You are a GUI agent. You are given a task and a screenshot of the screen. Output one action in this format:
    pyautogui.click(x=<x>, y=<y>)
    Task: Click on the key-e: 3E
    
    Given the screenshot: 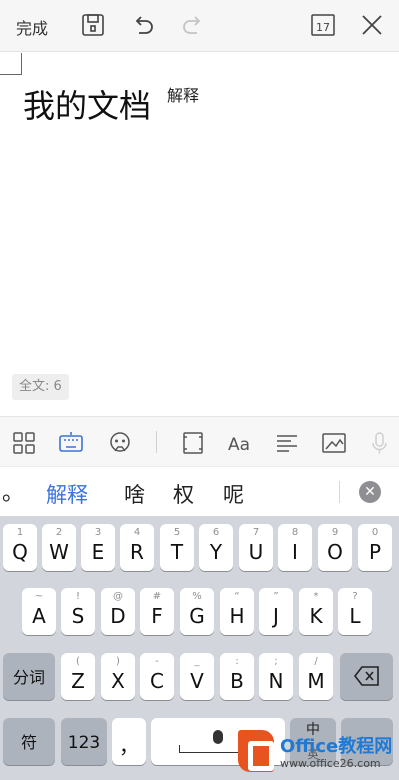 What is the action you would take?
    pyautogui.click(x=98, y=547)
    